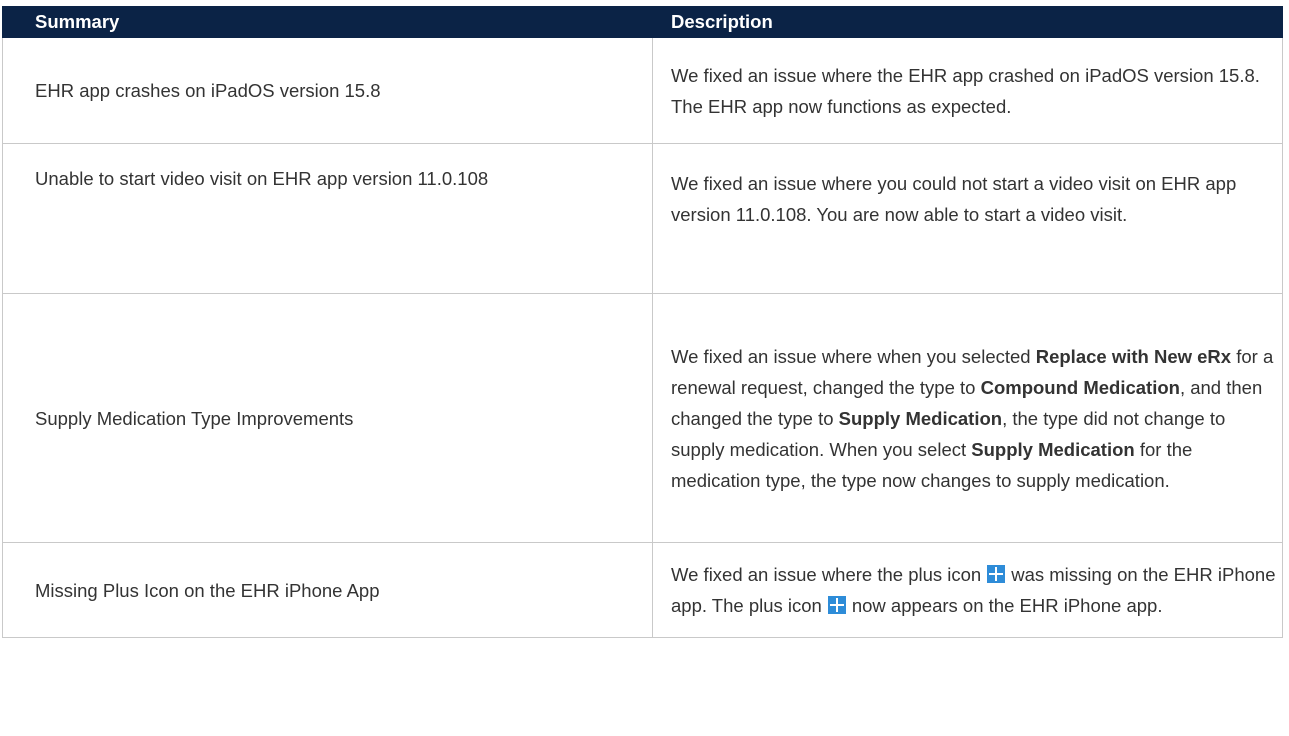 The width and height of the screenshot is (1289, 736). I want to click on summary-cell: EHR app crashes on iPadOS version 15.8, so click(327, 90).